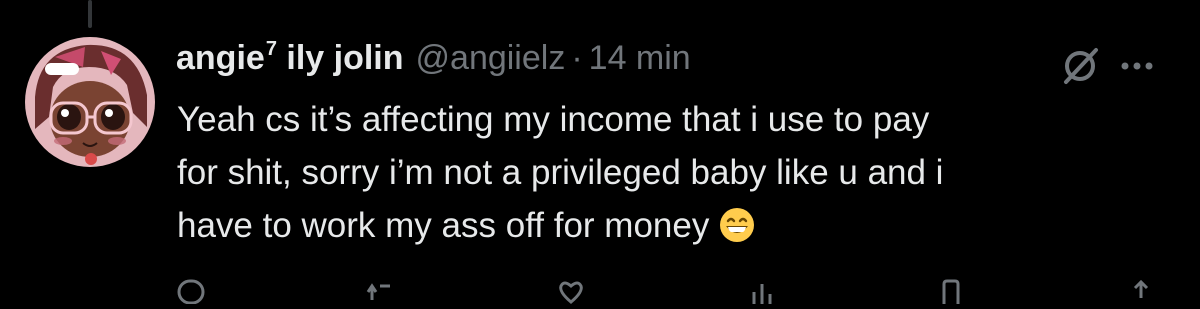 The height and width of the screenshot is (309, 1200). I want to click on grinning-emoji-icon, so click(737, 223).